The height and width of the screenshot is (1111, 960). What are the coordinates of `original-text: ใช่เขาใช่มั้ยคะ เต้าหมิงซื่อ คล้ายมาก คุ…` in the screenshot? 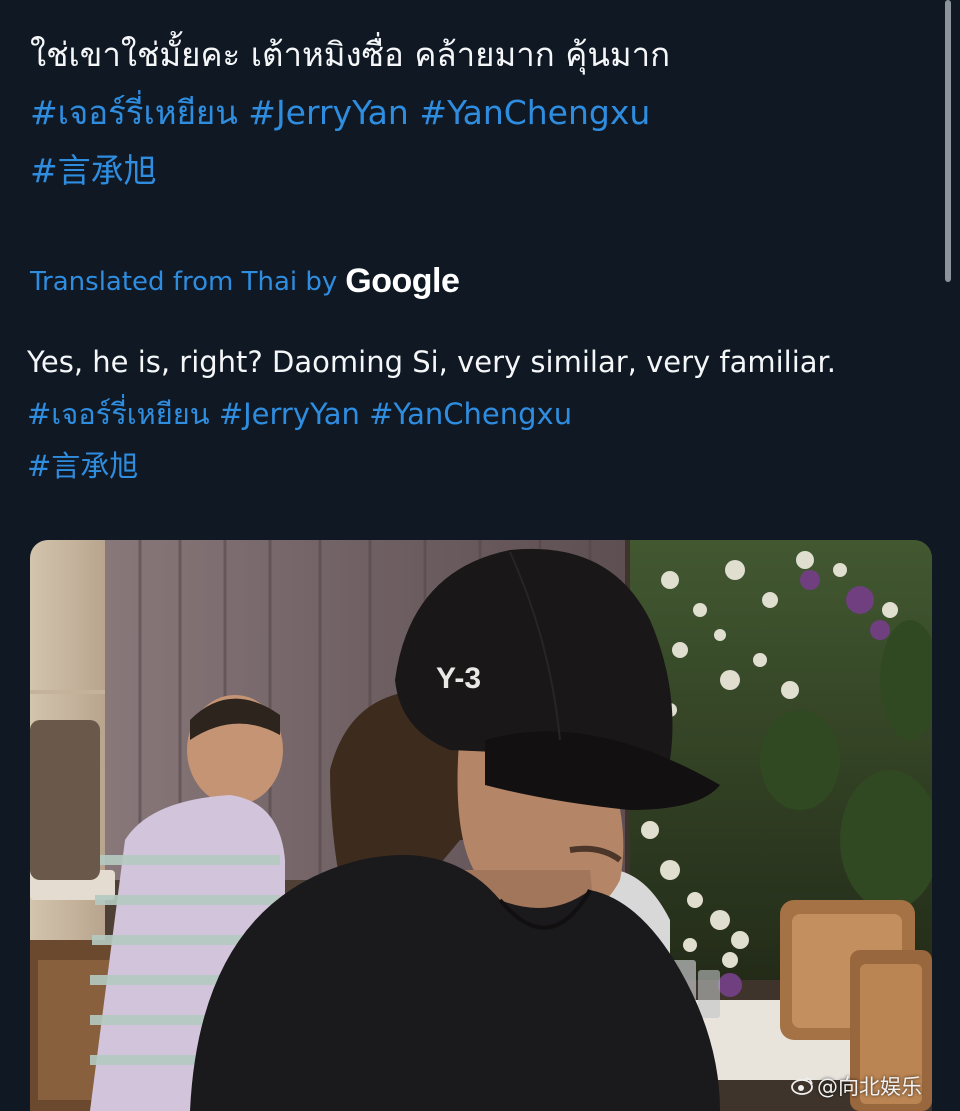 It's located at (350, 54).